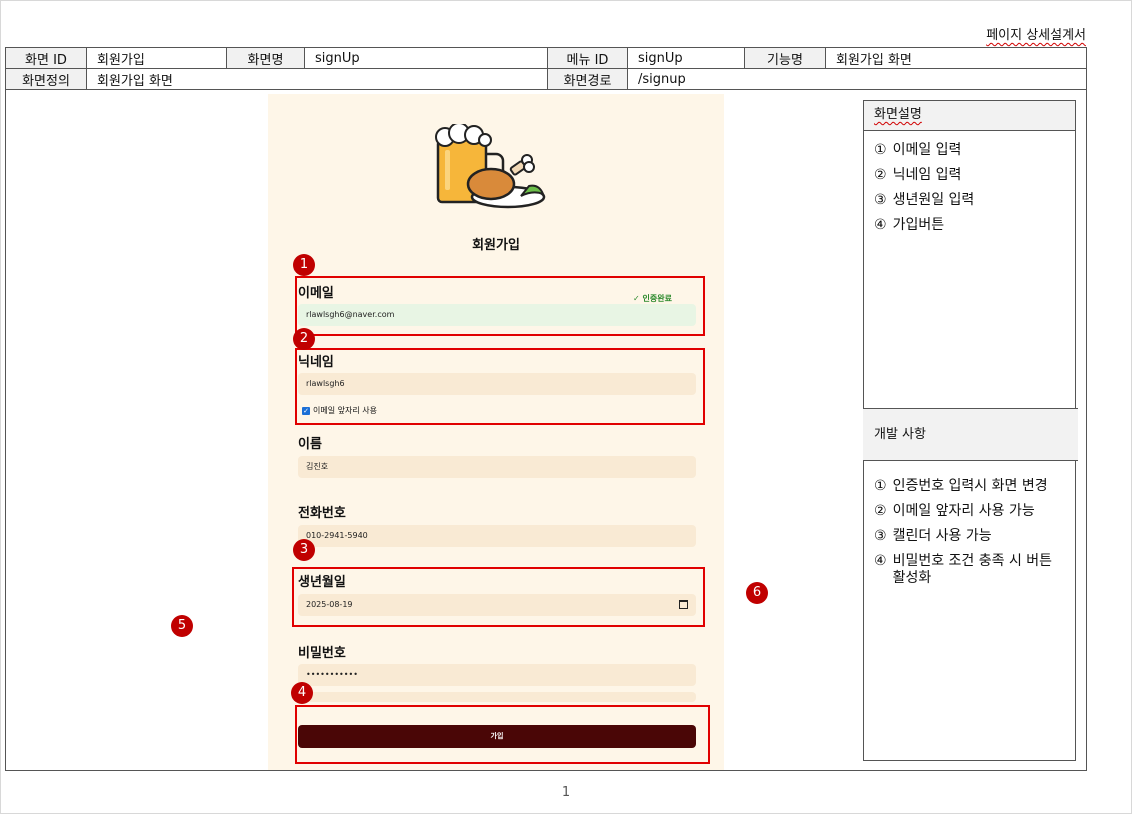 The width and height of the screenshot is (1132, 814). Describe the element at coordinates (497, 467) in the screenshot. I see `name-input: 김진호` at that location.